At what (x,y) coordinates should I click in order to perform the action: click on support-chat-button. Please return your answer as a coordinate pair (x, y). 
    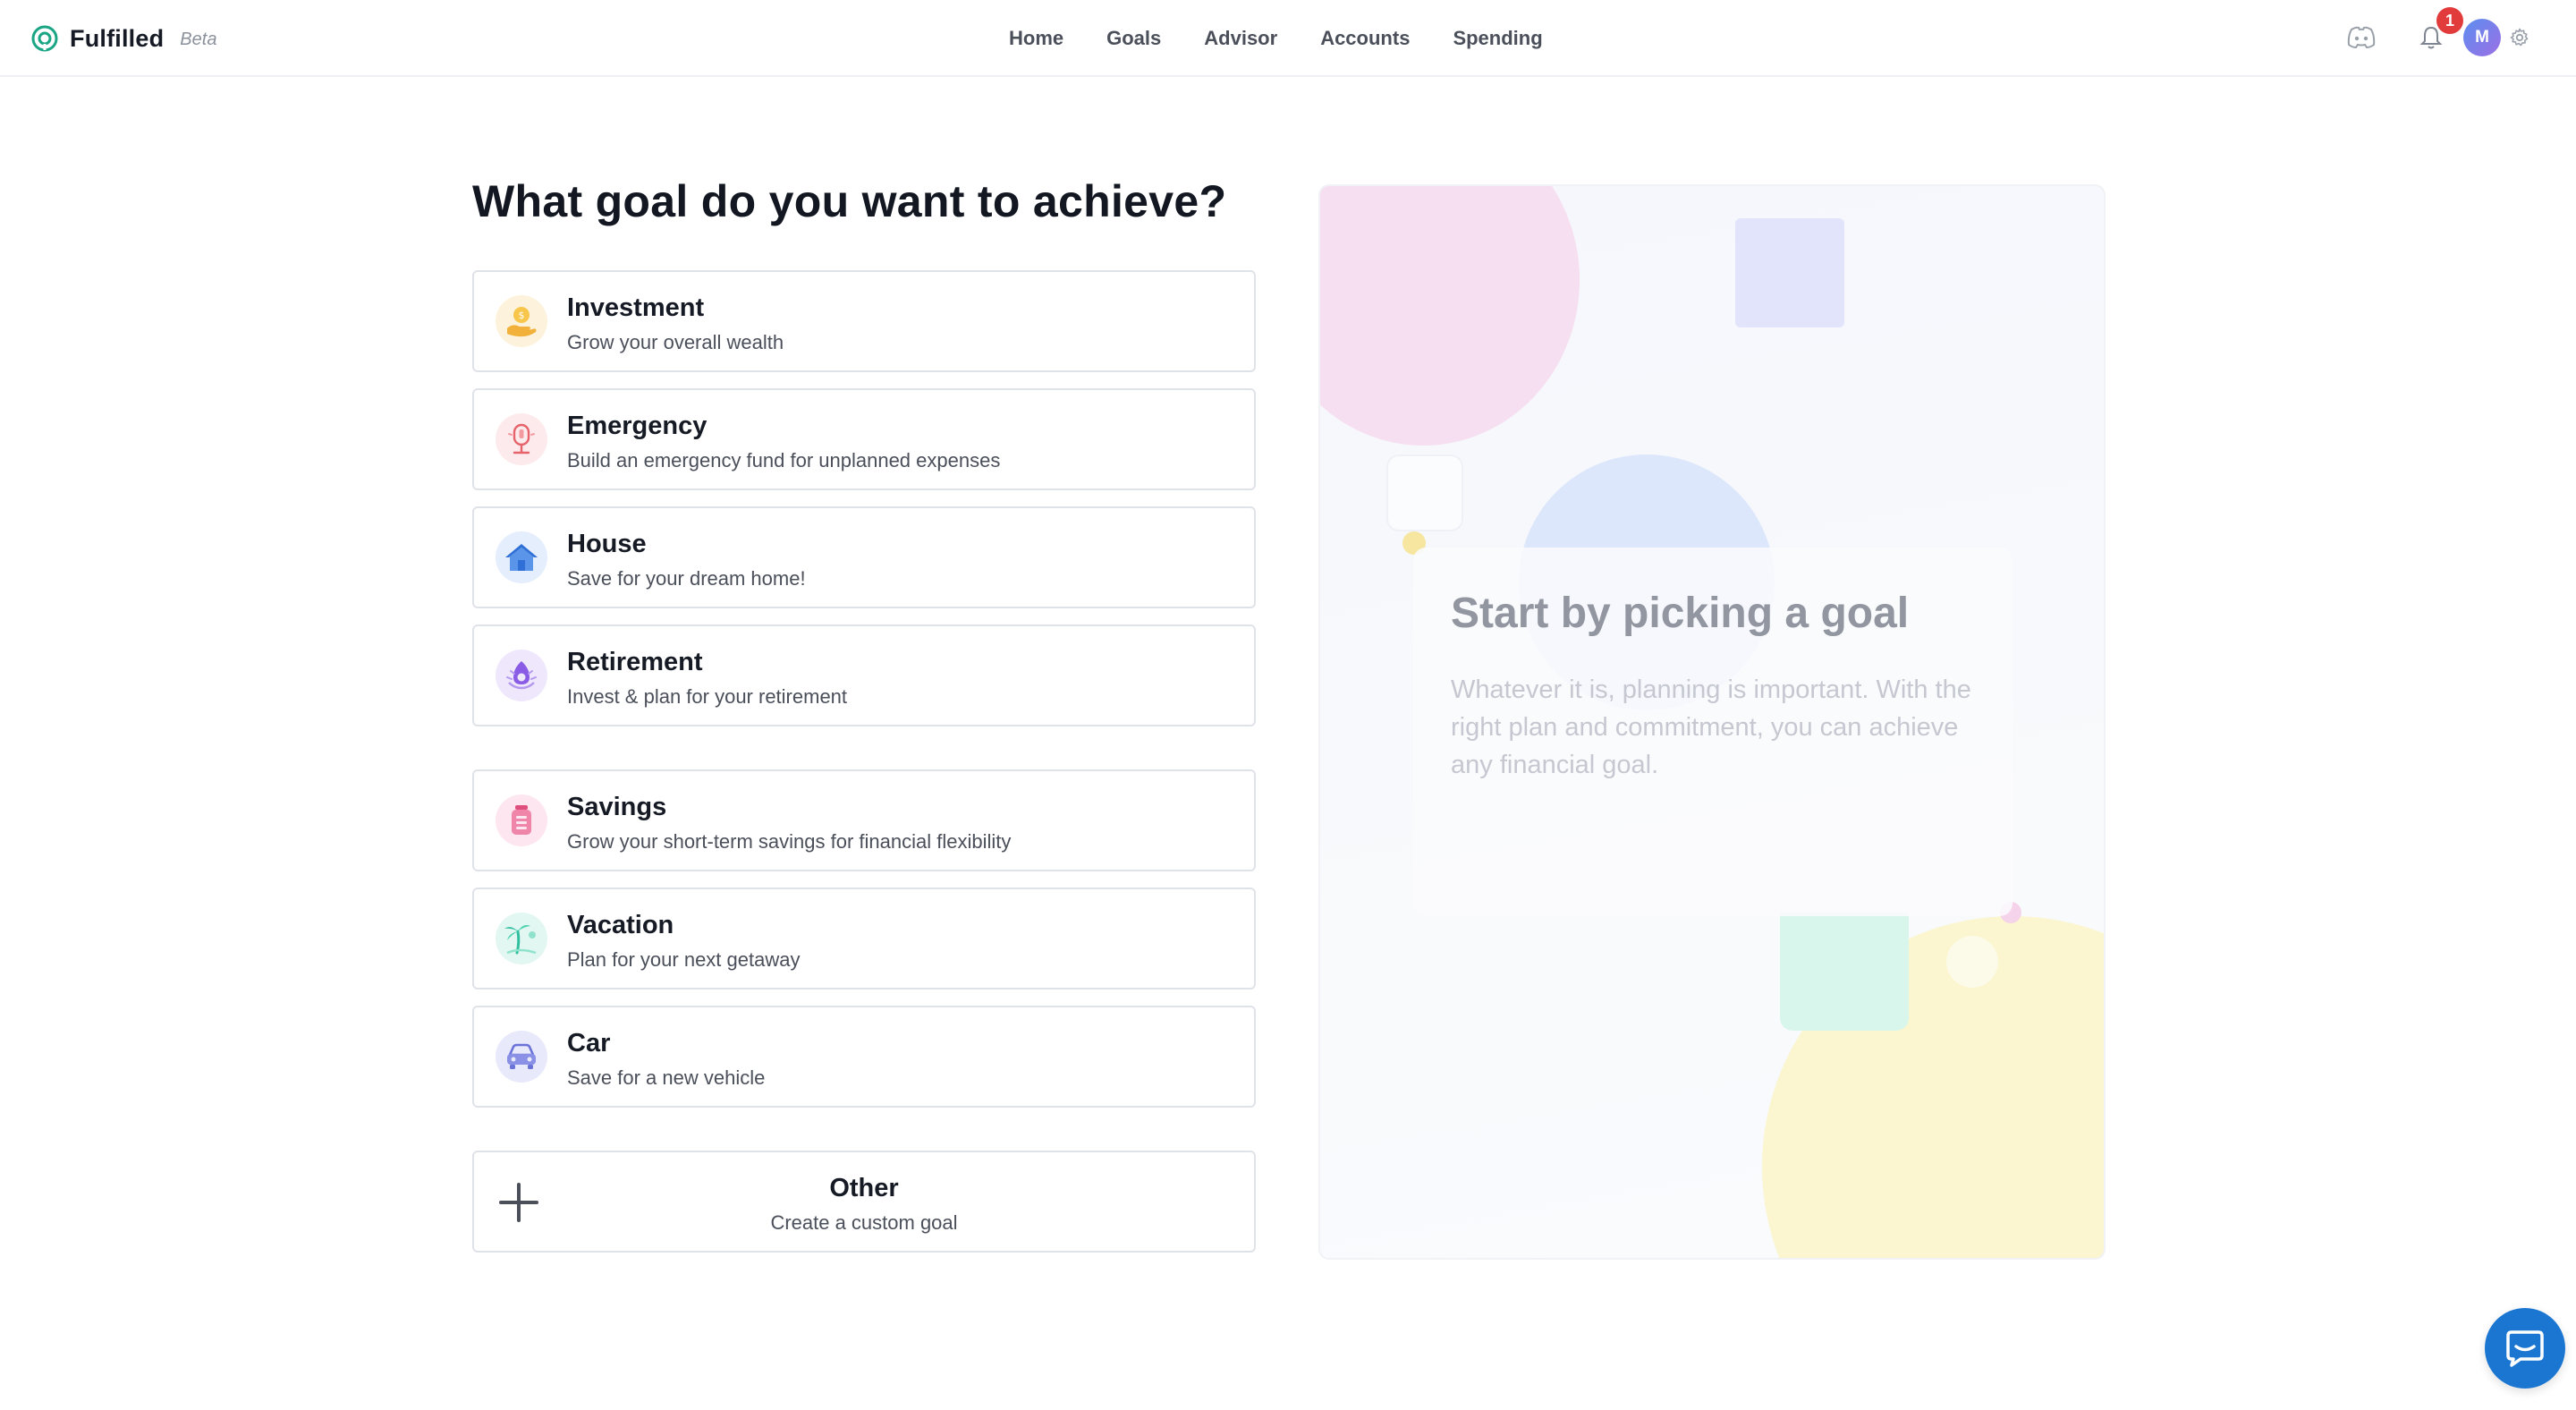
    Looking at the image, I should click on (2525, 1349).